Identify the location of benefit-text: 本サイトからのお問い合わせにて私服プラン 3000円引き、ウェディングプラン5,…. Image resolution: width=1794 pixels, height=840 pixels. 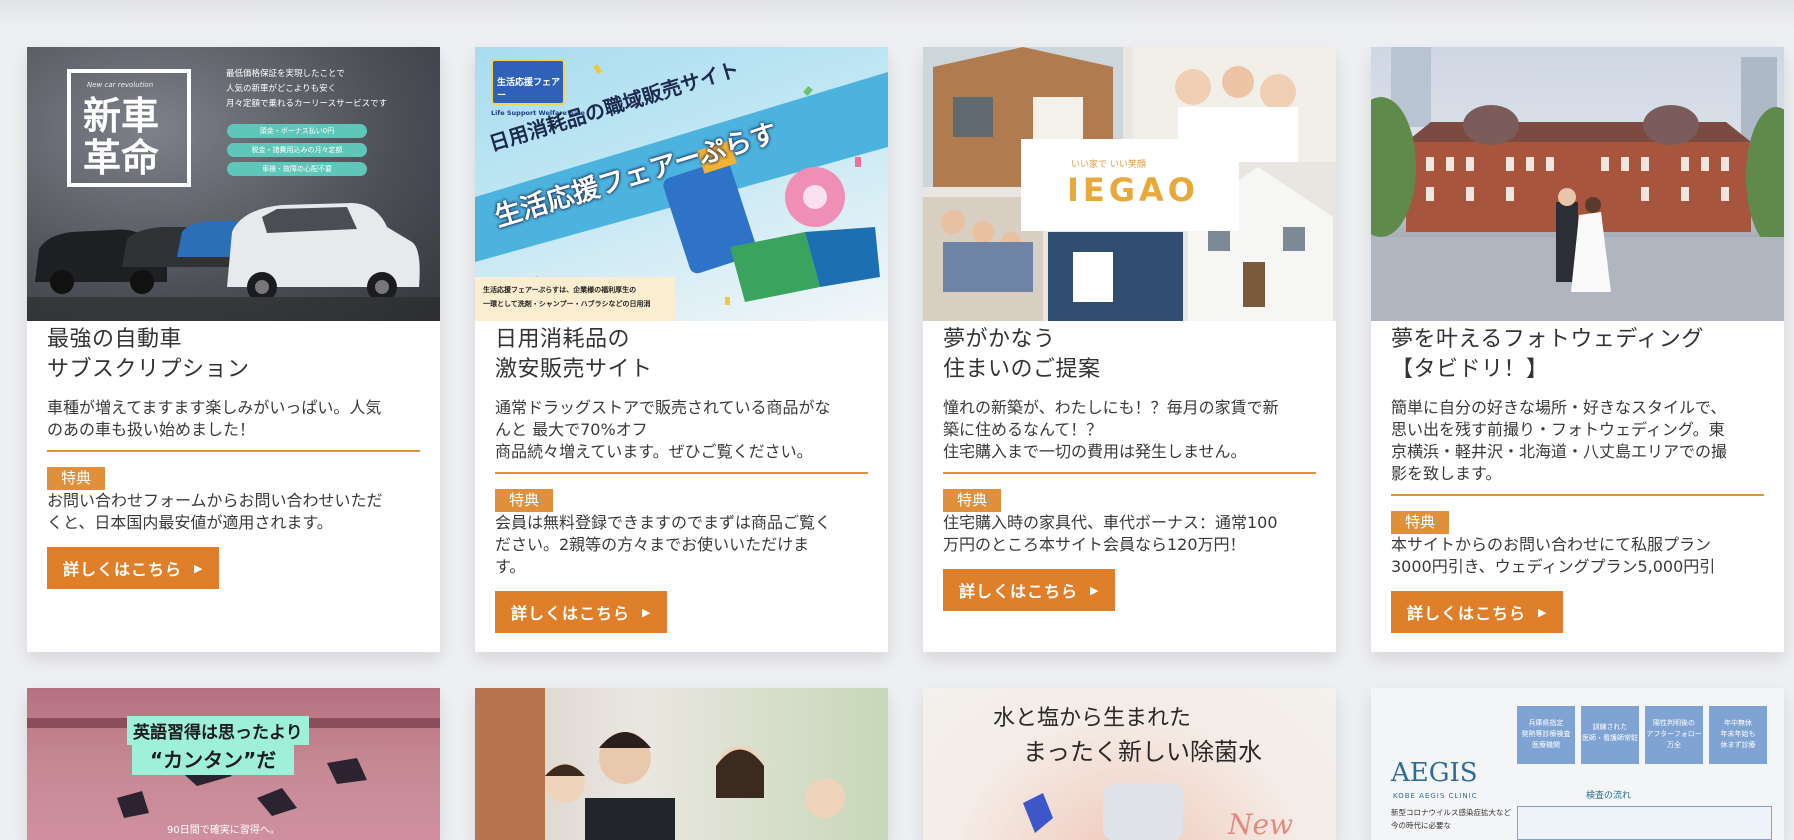
(1553, 555).